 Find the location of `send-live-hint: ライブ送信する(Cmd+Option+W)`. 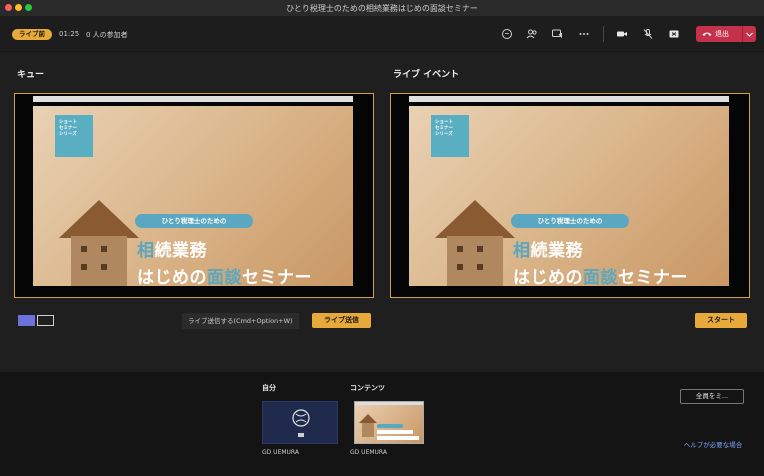

send-live-hint: ライブ送信する(Cmd+Option+W) is located at coordinates (240, 321).